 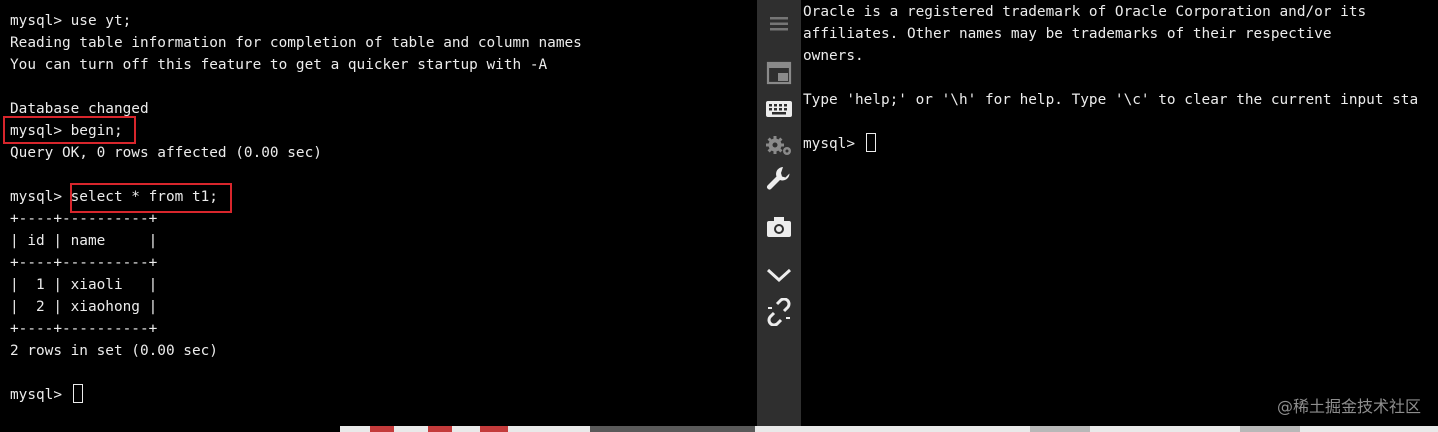 I want to click on terminal-line: Query OK, 0 rows affected (0.00 sec), so click(x=166, y=153).